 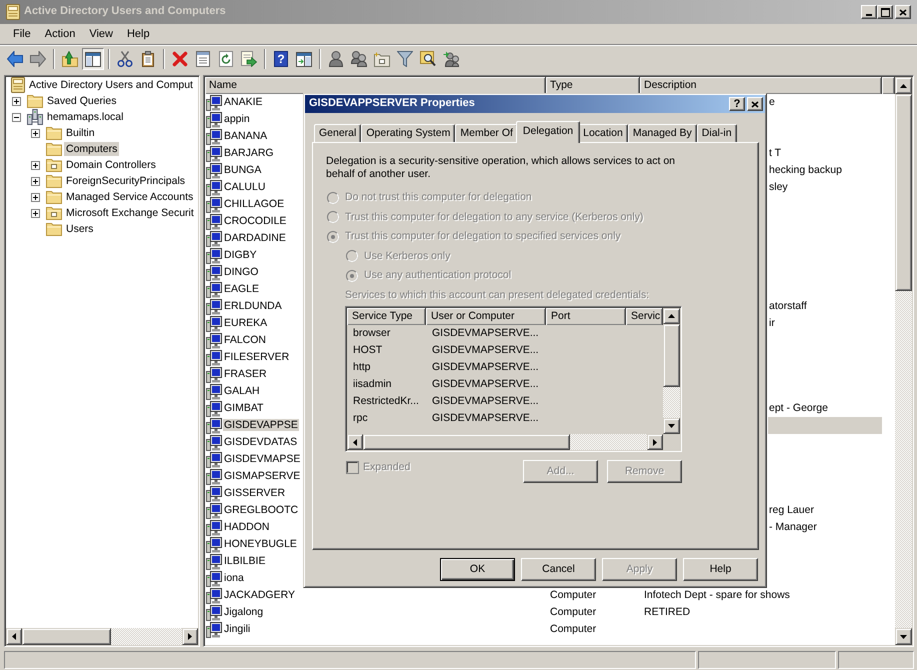 I want to click on tab: Dial-in, so click(x=716, y=133).